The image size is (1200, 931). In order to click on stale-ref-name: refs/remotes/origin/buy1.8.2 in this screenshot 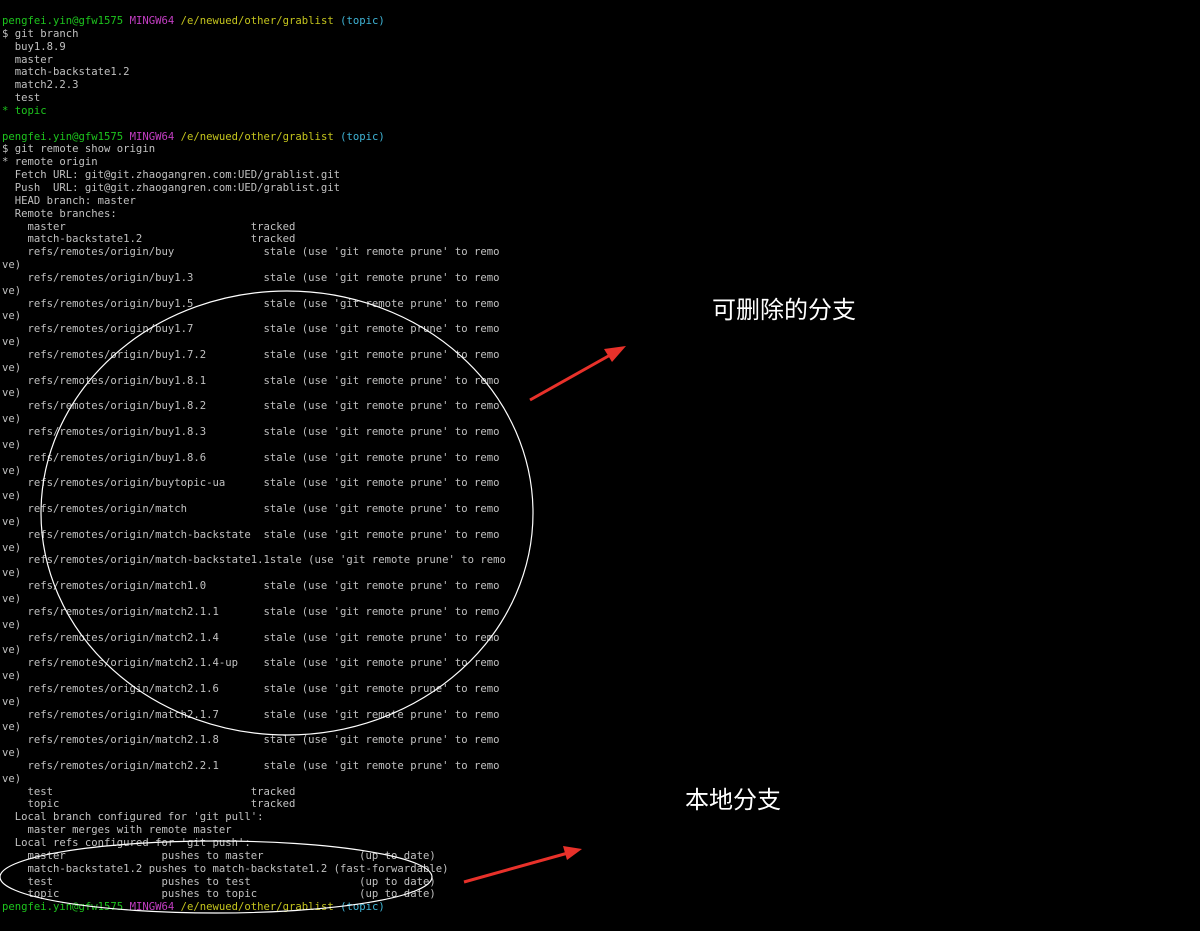, I will do `click(133, 406)`.